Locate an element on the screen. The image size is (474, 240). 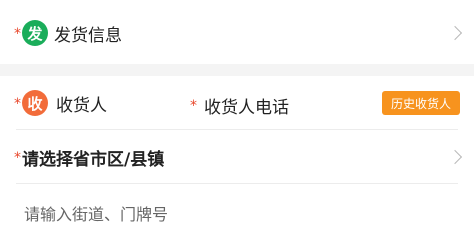
receive-badge-icon: 收 is located at coordinates (35, 103).